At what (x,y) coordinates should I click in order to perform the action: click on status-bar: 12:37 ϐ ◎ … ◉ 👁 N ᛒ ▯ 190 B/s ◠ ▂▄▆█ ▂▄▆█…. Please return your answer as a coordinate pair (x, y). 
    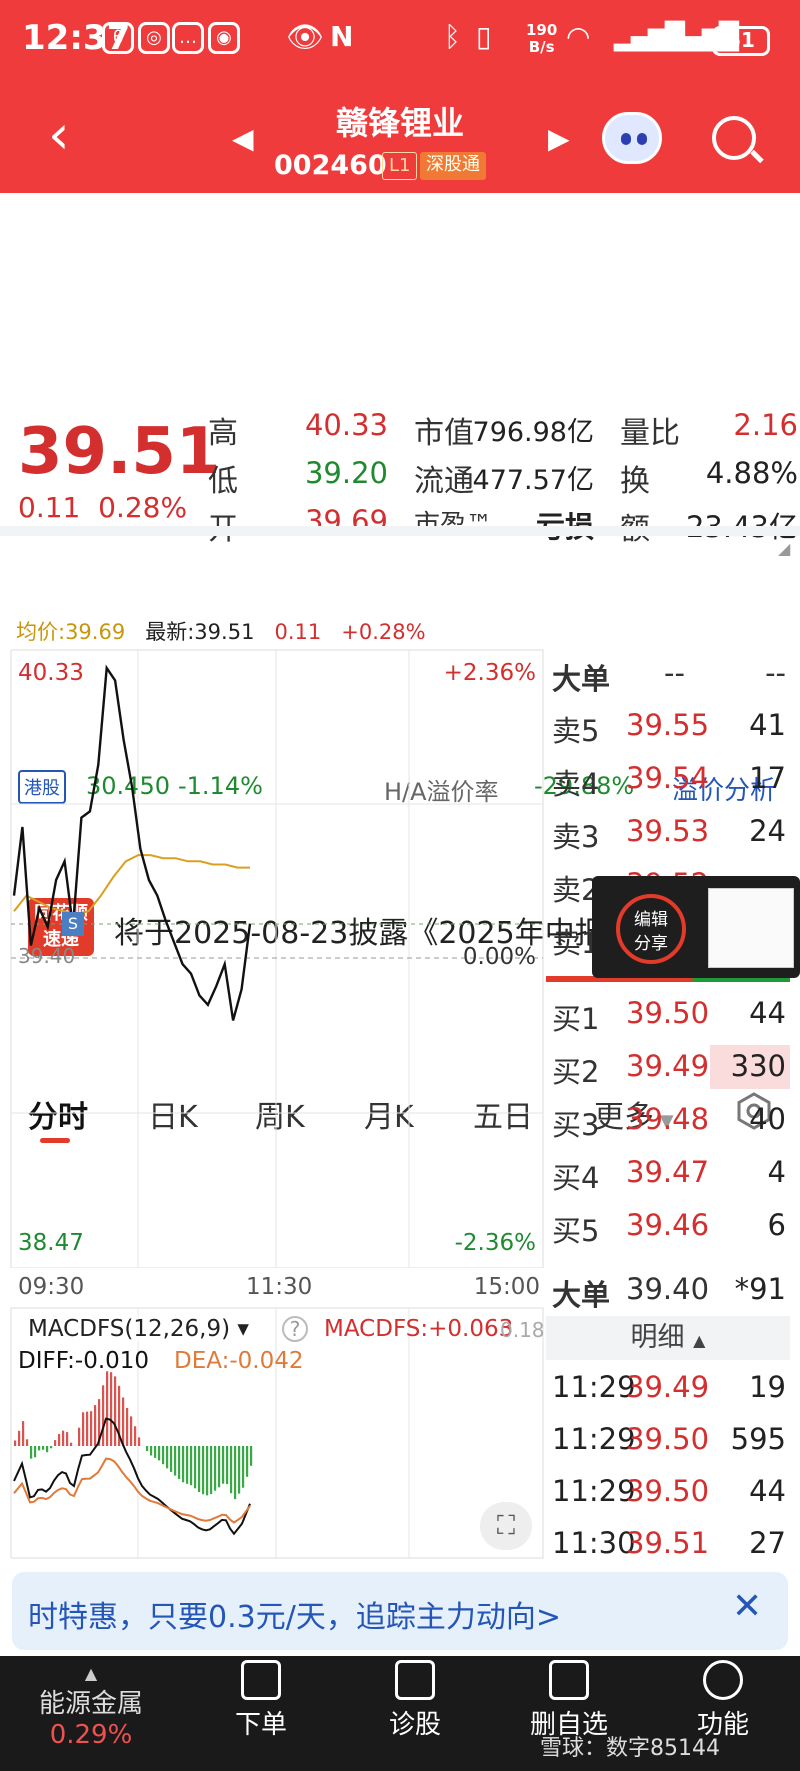
    Looking at the image, I should click on (400, 43).